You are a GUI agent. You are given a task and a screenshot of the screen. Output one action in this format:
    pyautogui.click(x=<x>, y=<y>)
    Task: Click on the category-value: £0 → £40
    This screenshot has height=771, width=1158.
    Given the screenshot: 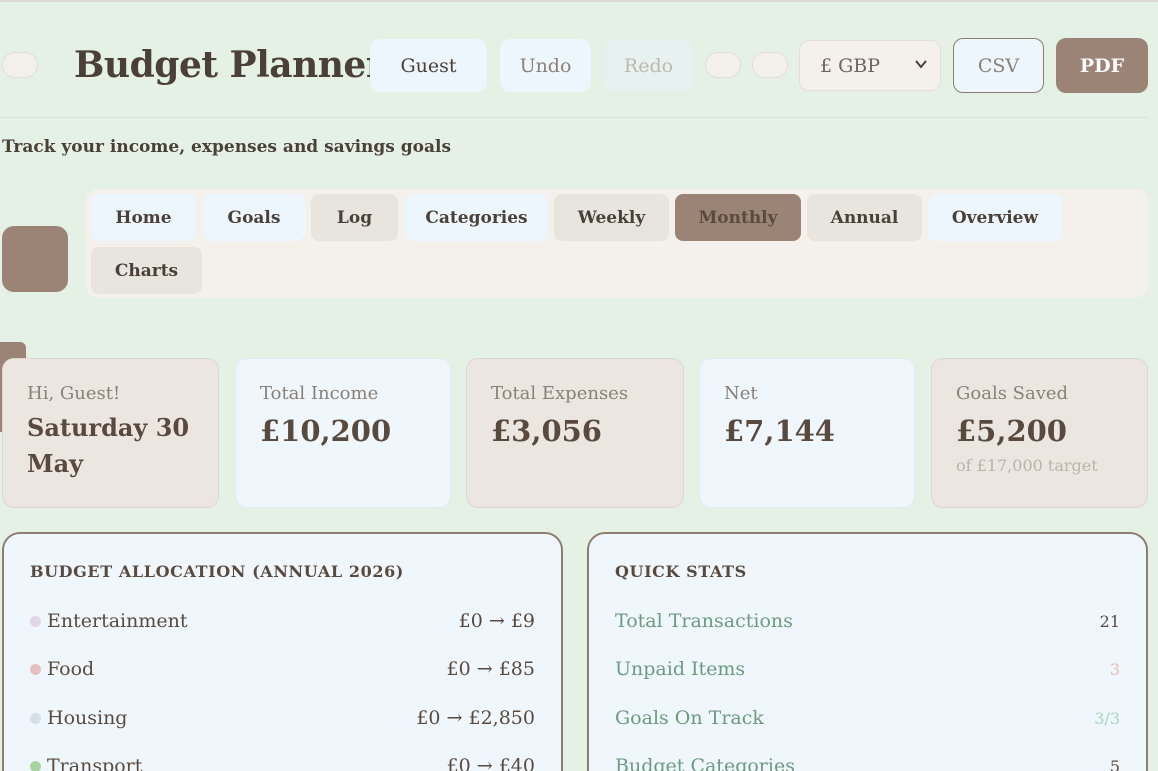 What is the action you would take?
    pyautogui.click(x=490, y=763)
    